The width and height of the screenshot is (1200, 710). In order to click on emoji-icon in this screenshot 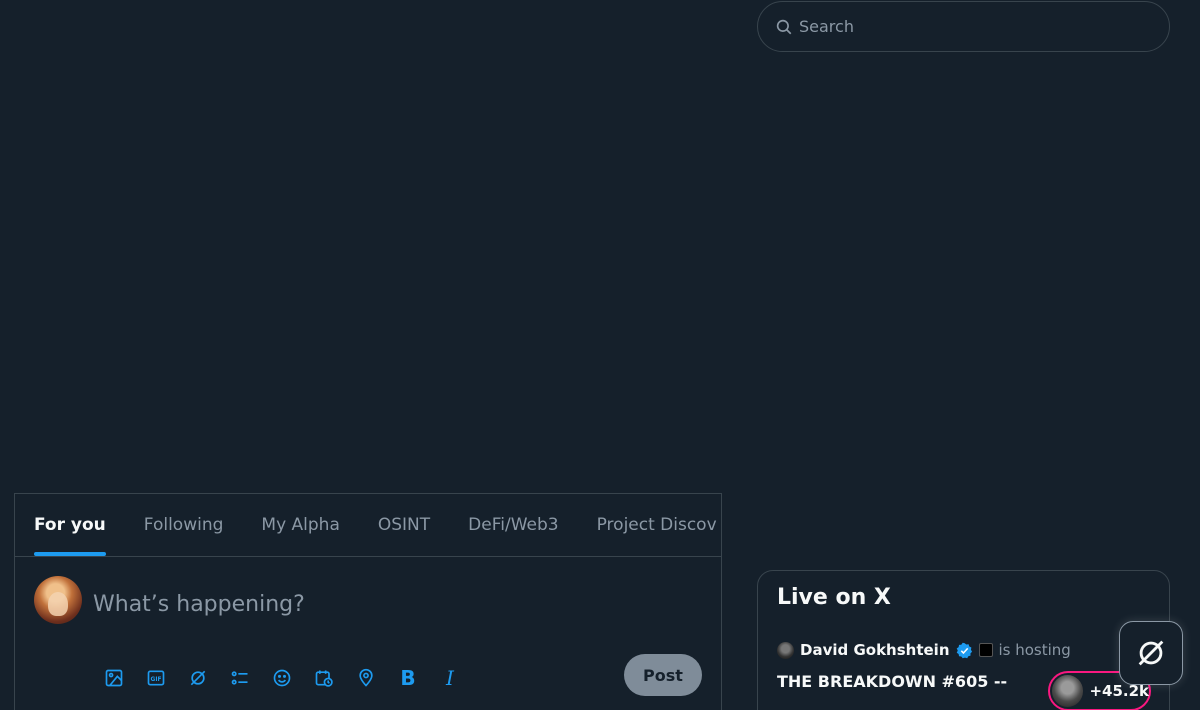, I will do `click(282, 678)`.